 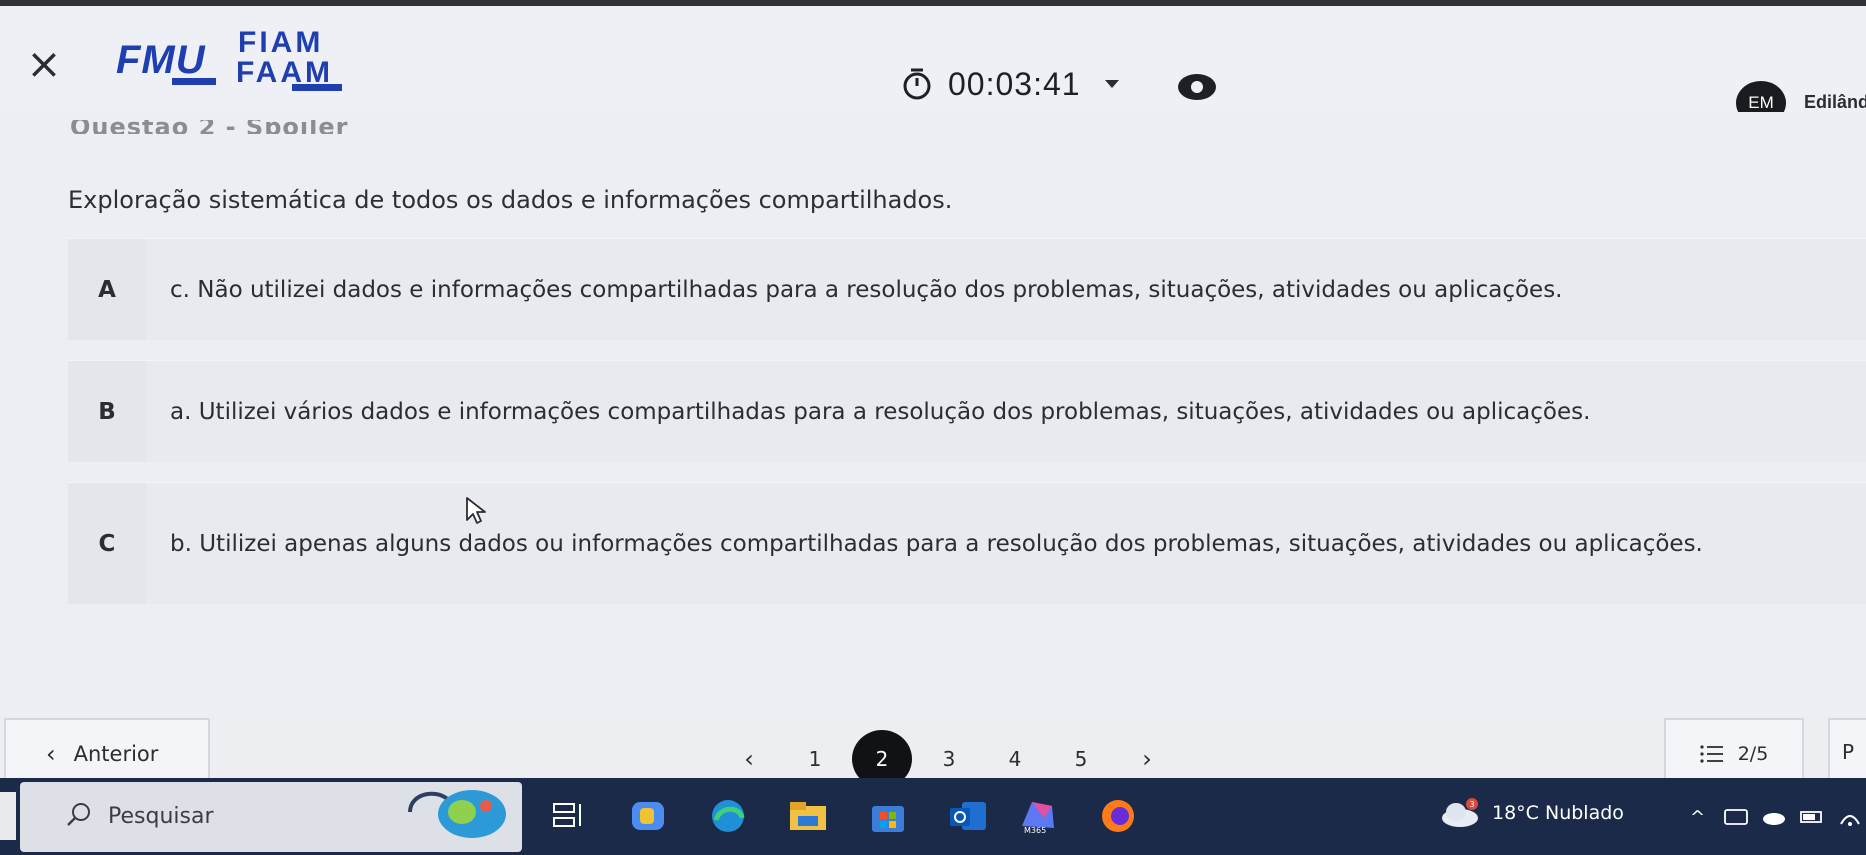 What do you see at coordinates (888, 816) in the screenshot?
I see `store-icon` at bounding box center [888, 816].